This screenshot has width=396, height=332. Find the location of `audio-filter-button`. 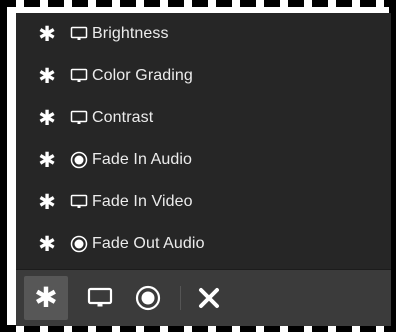

audio-filter-button is located at coordinates (148, 298).